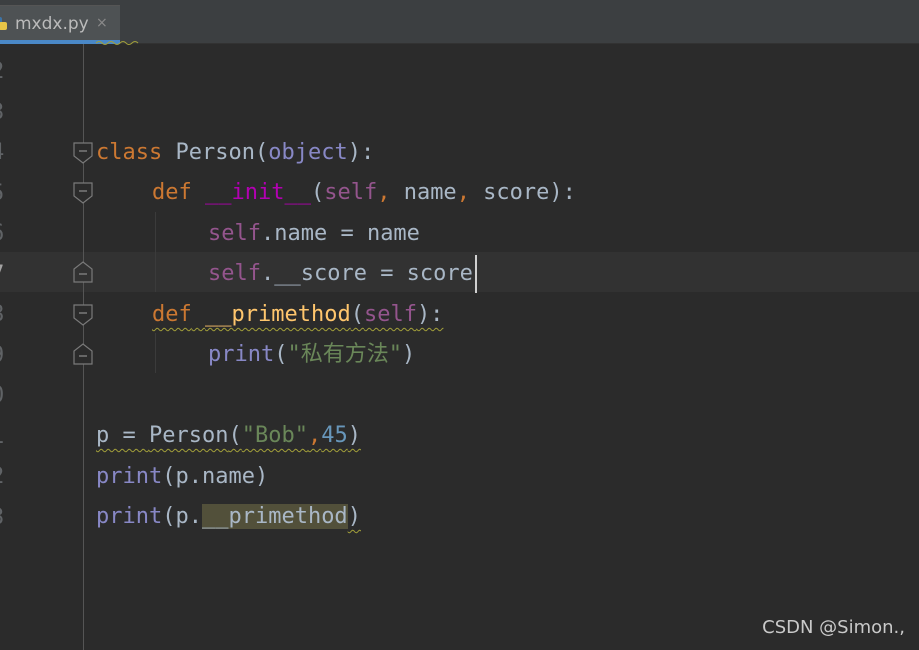  Describe the element at coordinates (314, 234) in the screenshot. I see `code-line-6: self.name = name` at that location.